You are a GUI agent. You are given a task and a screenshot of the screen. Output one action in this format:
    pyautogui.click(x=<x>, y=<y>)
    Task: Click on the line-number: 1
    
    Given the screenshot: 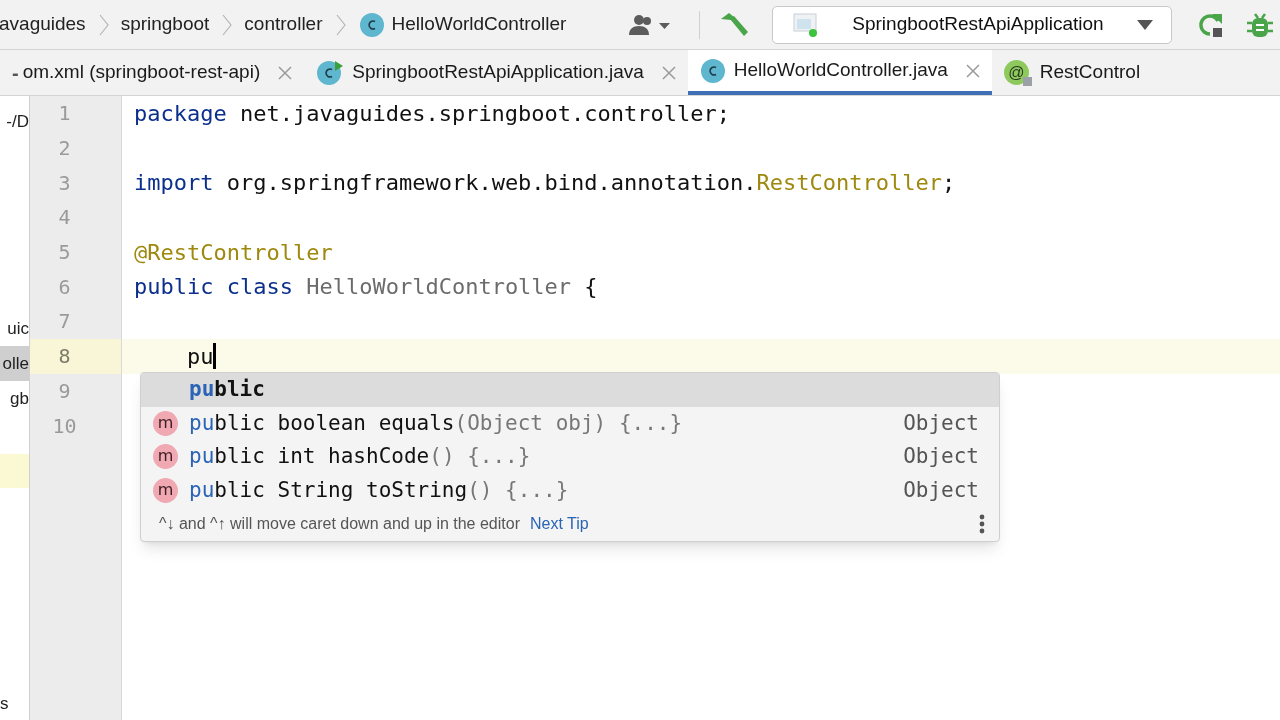 What is the action you would take?
    pyautogui.click(x=64, y=114)
    